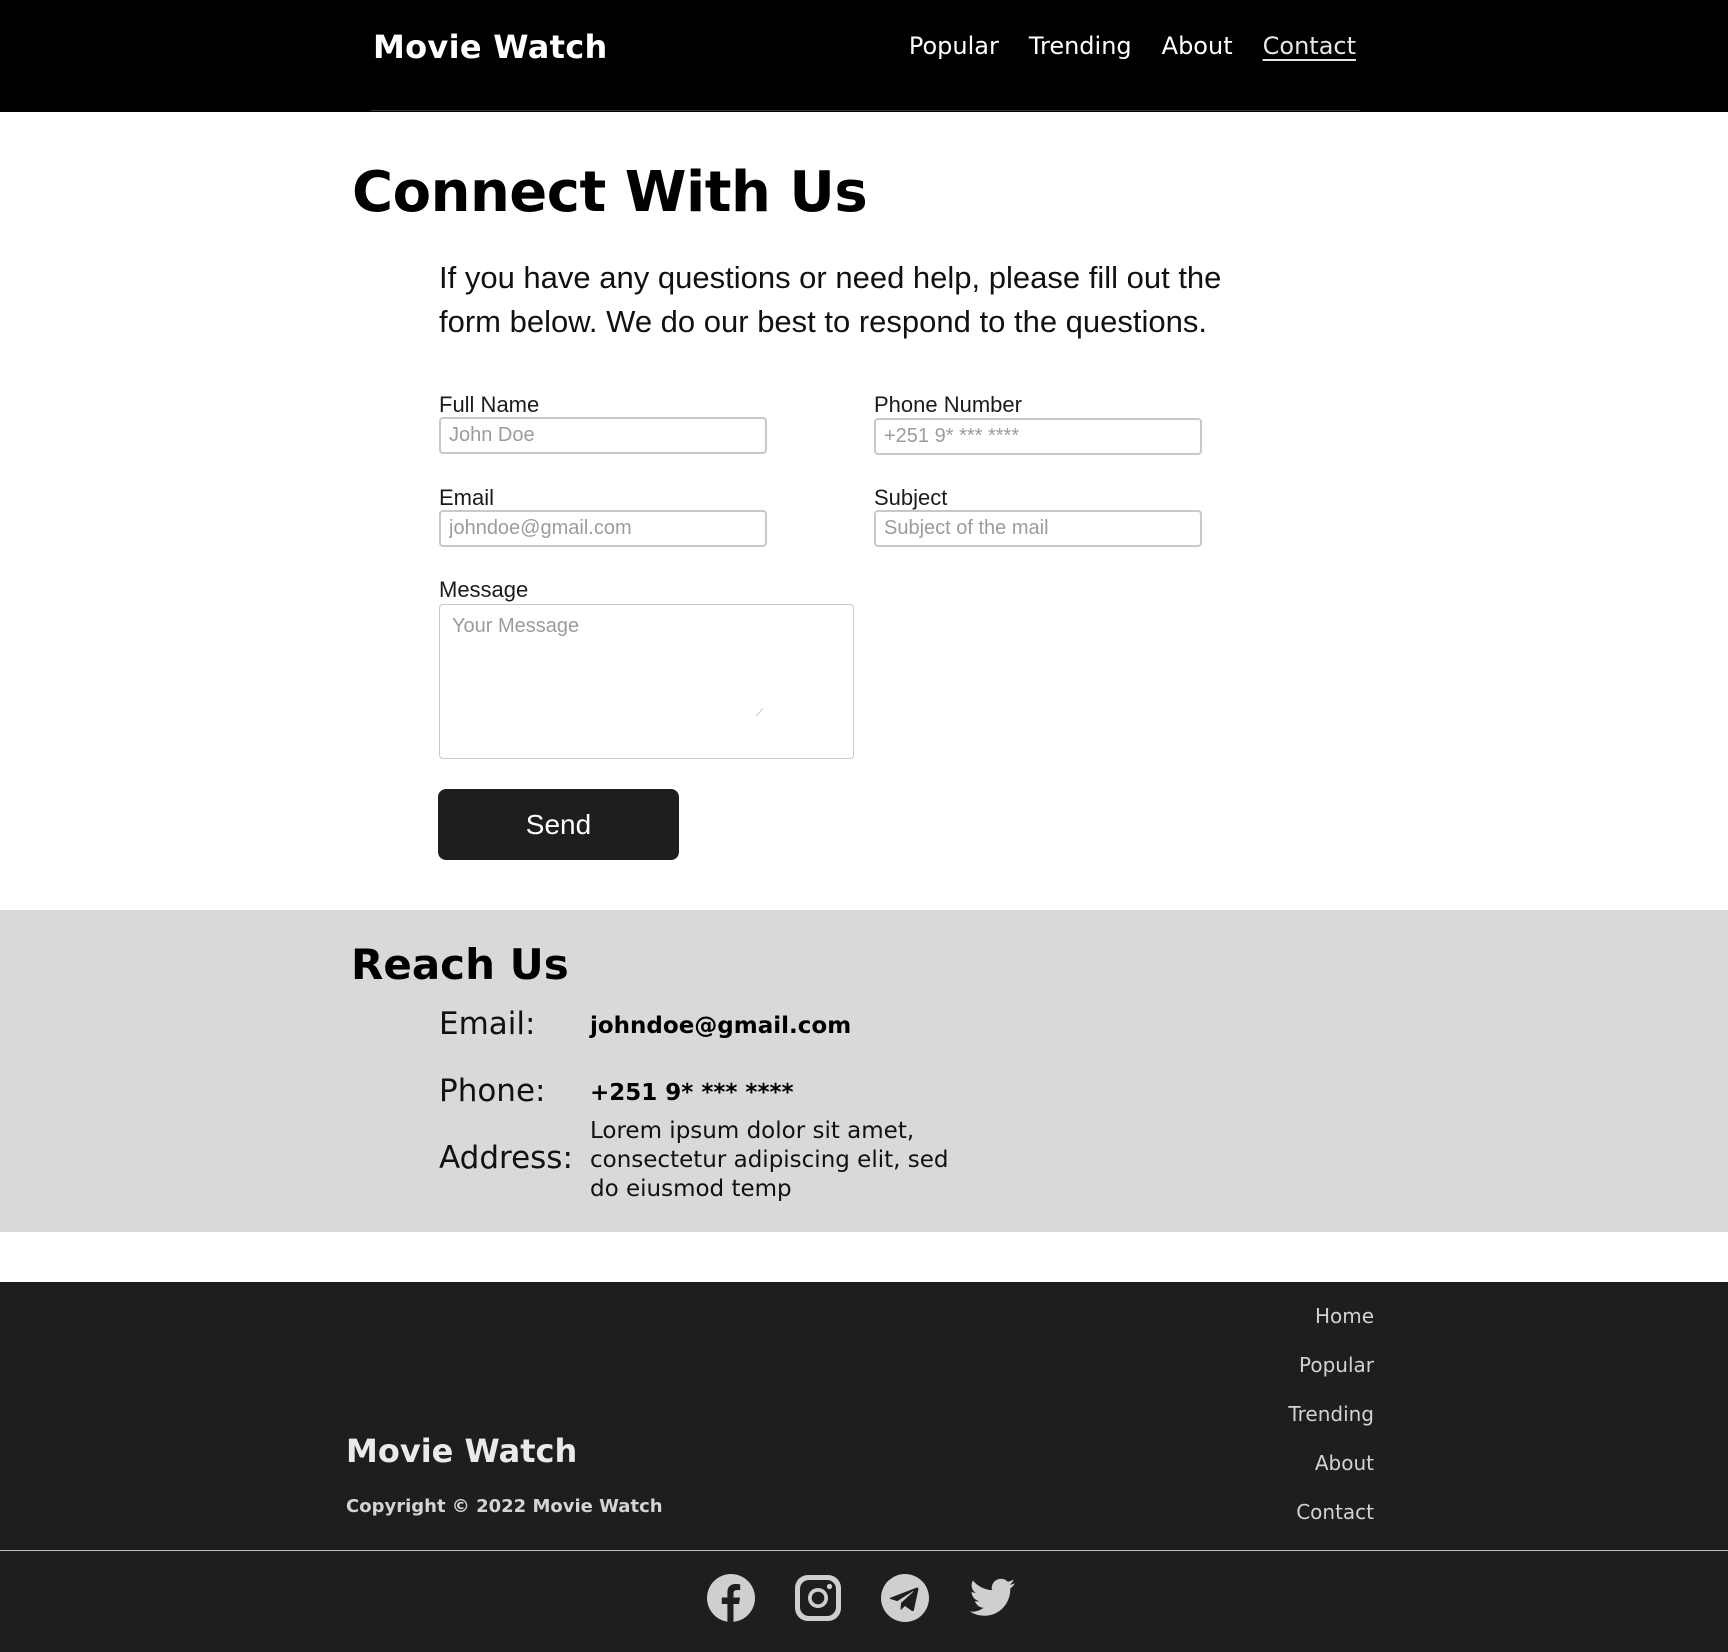  What do you see at coordinates (818, 1598) in the screenshot?
I see `instagram-icon` at bounding box center [818, 1598].